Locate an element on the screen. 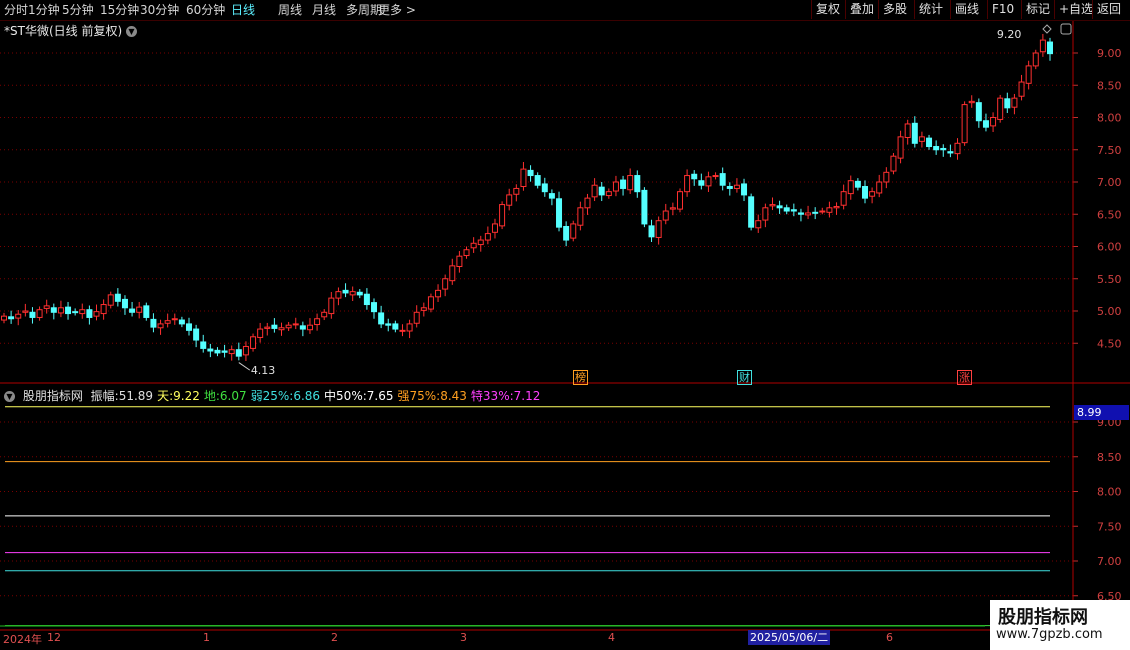  indicator-name: 股朋指标网 is located at coordinates (53, 396).